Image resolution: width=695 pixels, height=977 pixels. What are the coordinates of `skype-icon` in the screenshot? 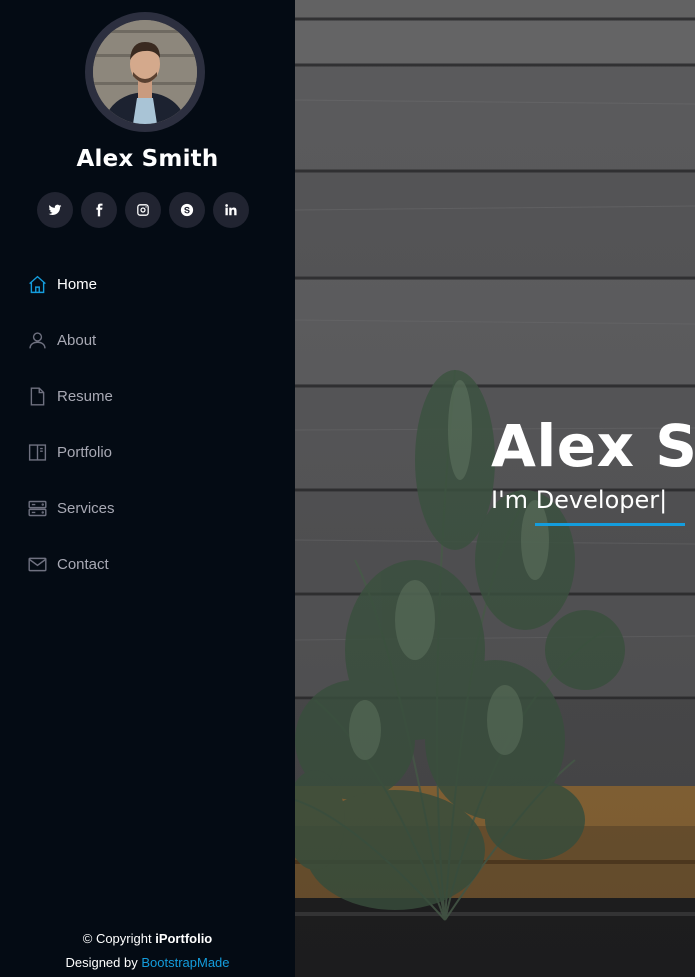 It's located at (187, 210).